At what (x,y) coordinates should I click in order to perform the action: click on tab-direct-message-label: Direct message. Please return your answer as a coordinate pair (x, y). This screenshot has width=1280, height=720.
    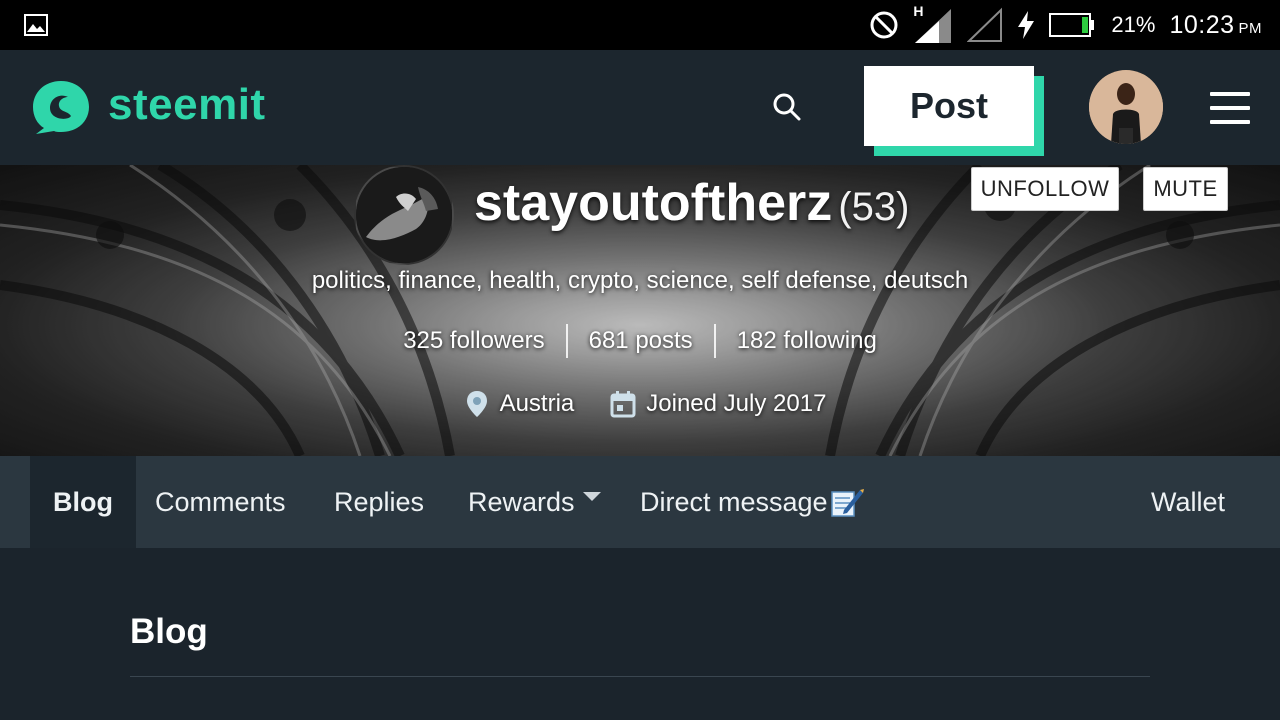
    Looking at the image, I should click on (734, 501).